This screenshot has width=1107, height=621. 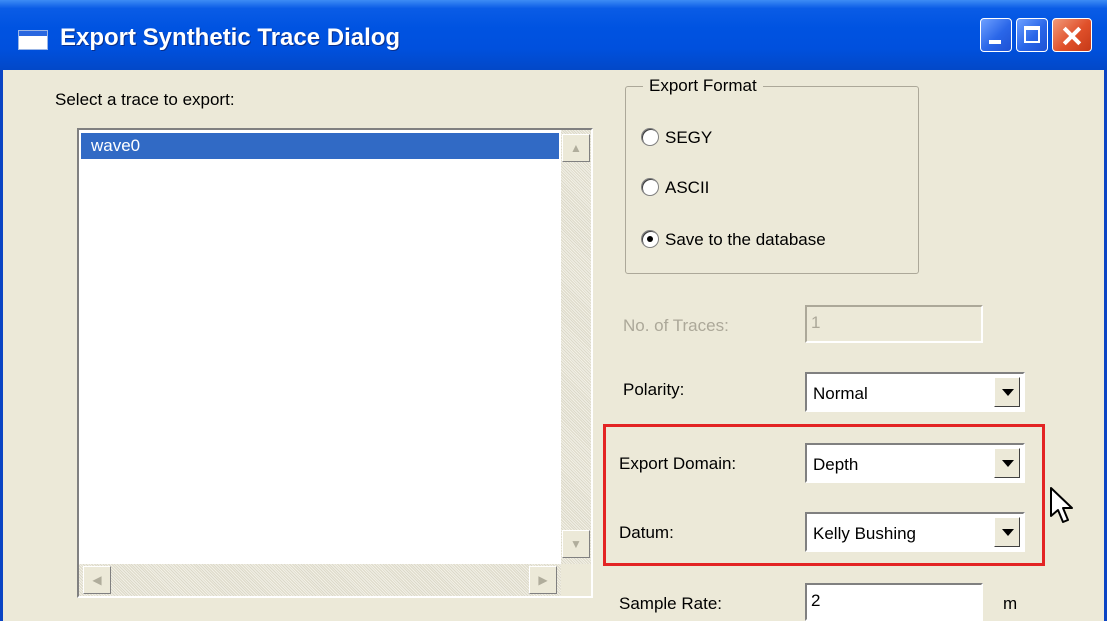 I want to click on polarity-select: Normal, so click(x=915, y=392).